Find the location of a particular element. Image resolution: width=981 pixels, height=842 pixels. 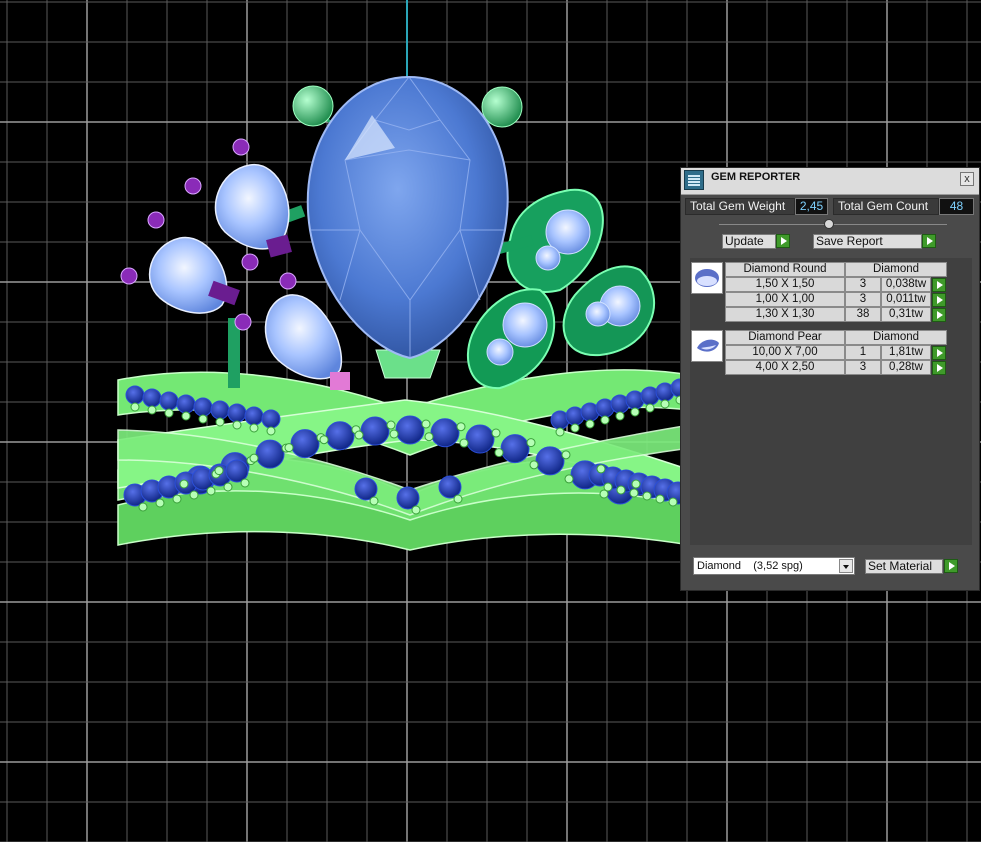

group-2-shape: Diamond Pear is located at coordinates (785, 337).